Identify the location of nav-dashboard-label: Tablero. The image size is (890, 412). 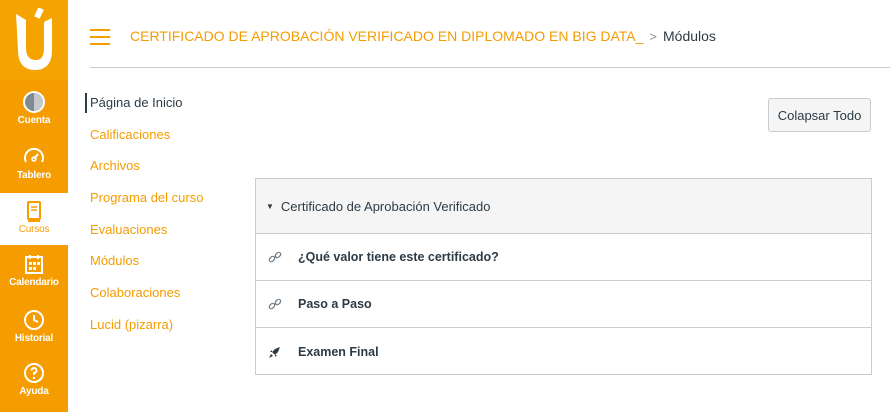
(34, 175).